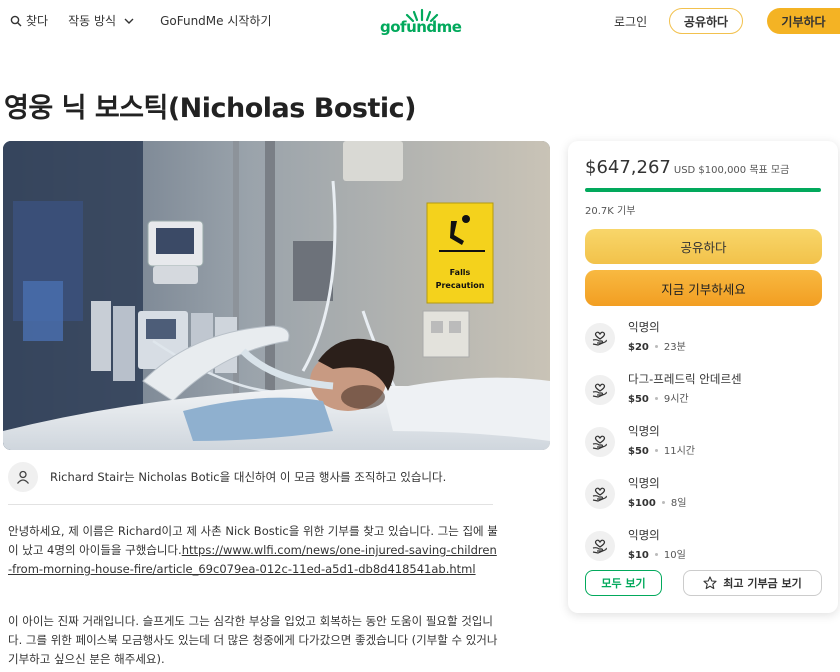 Image resolution: width=840 pixels, height=672 pixels. What do you see at coordinates (630, 21) in the screenshot?
I see `login-link: 로그인` at bounding box center [630, 21].